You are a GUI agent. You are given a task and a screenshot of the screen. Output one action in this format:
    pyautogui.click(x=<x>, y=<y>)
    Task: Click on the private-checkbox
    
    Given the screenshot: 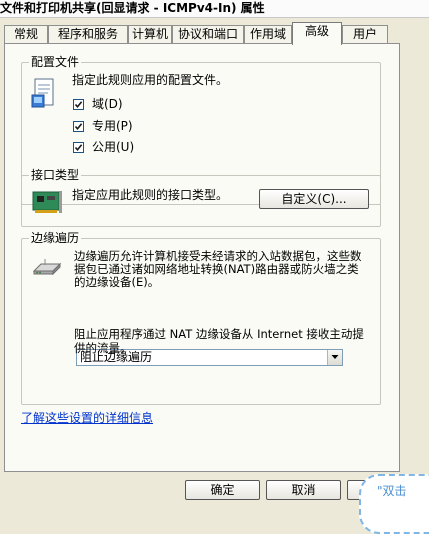 What is the action you would take?
    pyautogui.click(x=78, y=126)
    